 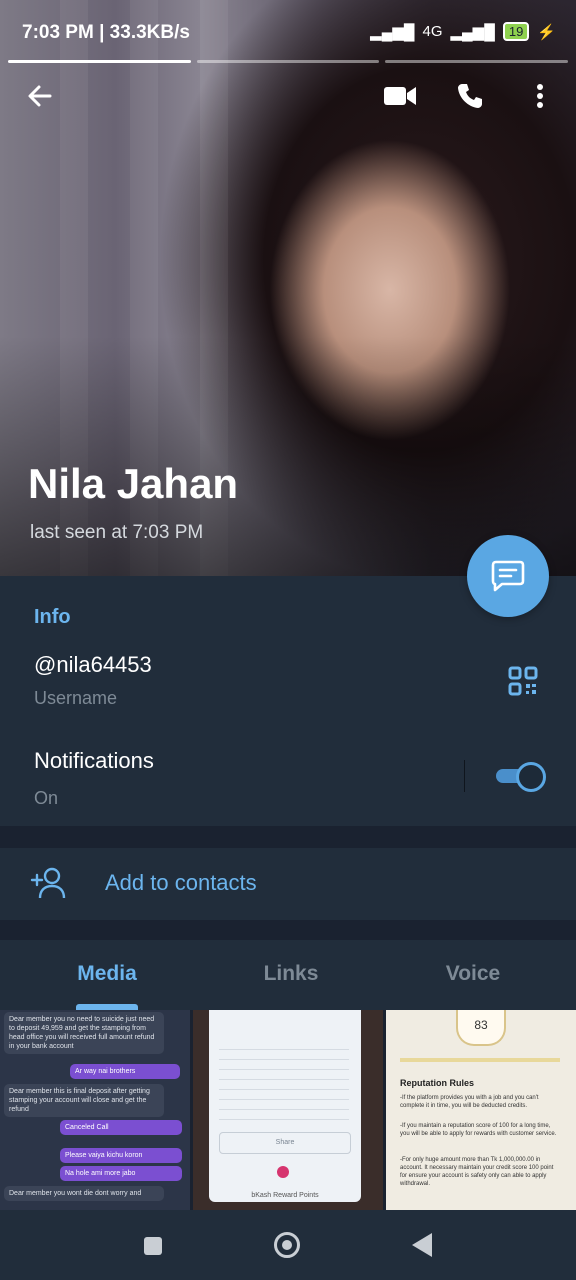 I want to click on chat-bubble: Please vaiya kichu koron, so click(x=121, y=1155).